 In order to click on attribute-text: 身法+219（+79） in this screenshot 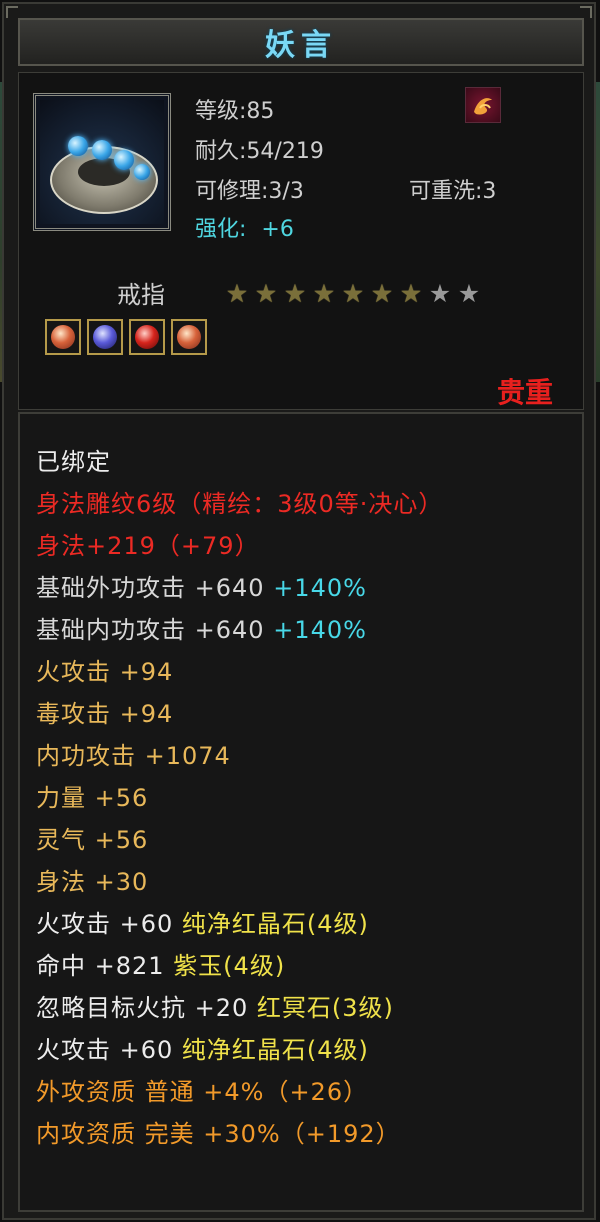, I will do `click(148, 546)`.